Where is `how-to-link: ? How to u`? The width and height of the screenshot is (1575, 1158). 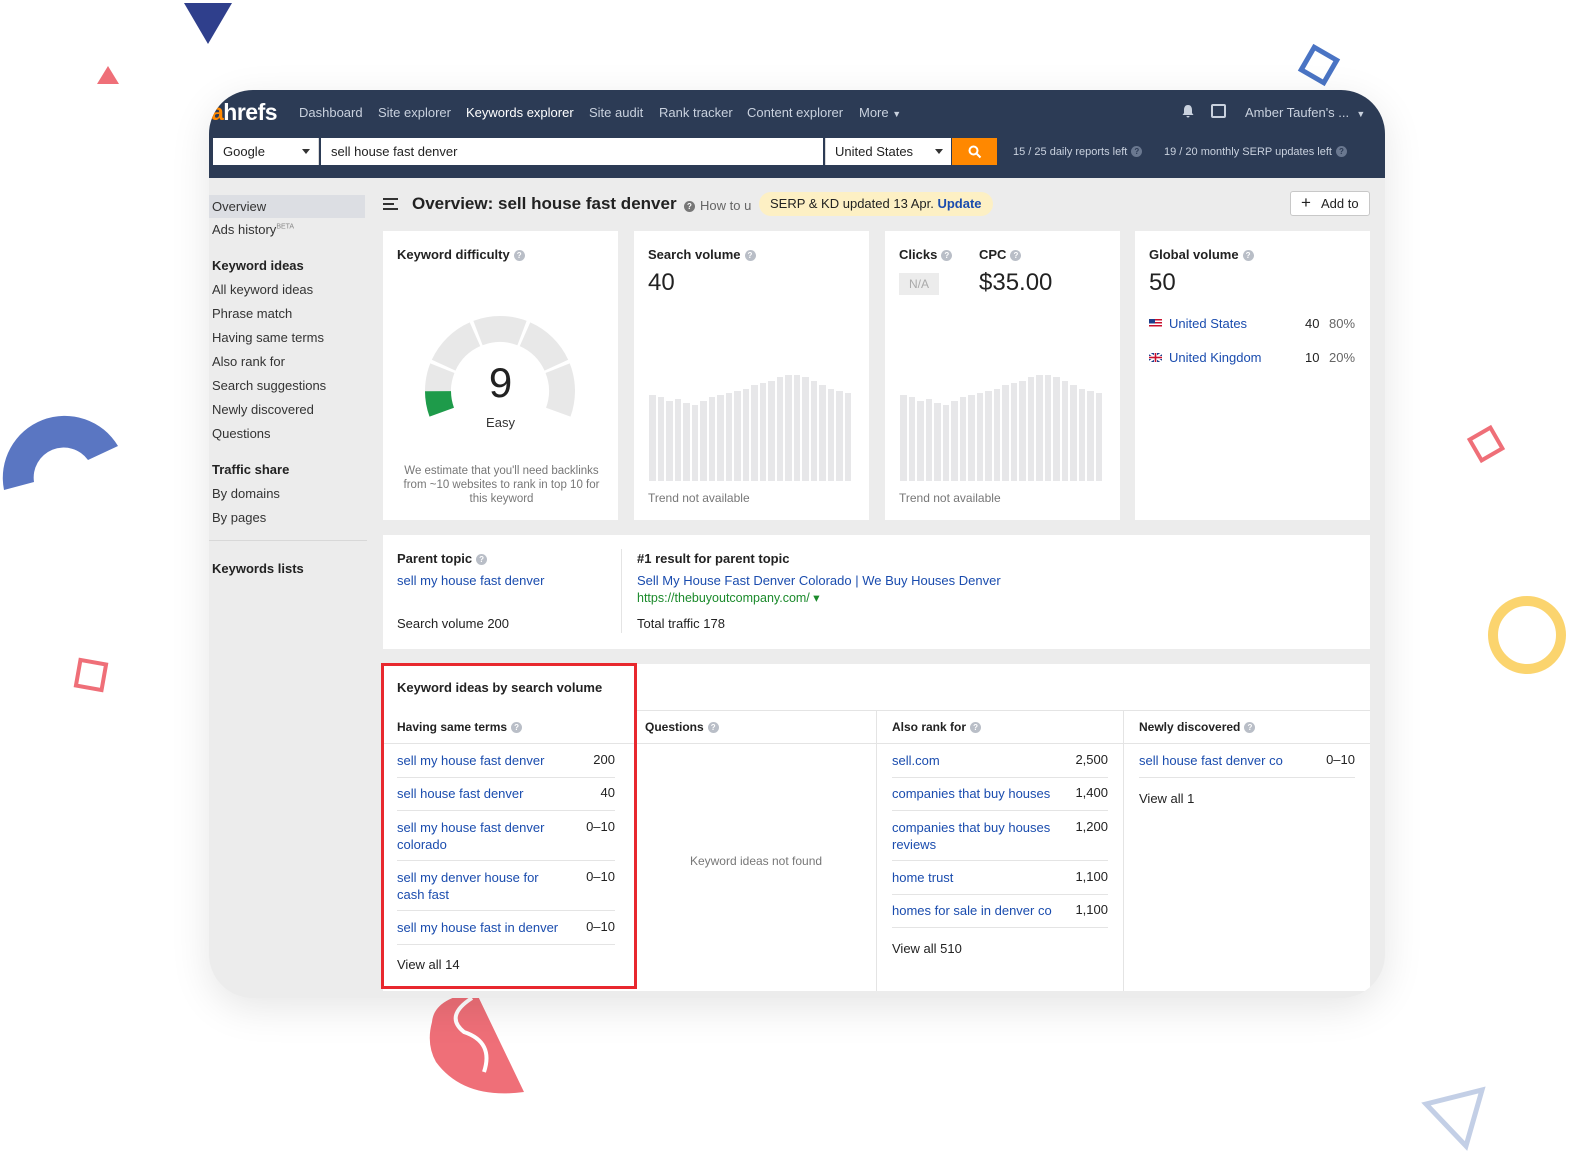
how-to-link: ? How to u is located at coordinates (717, 205).